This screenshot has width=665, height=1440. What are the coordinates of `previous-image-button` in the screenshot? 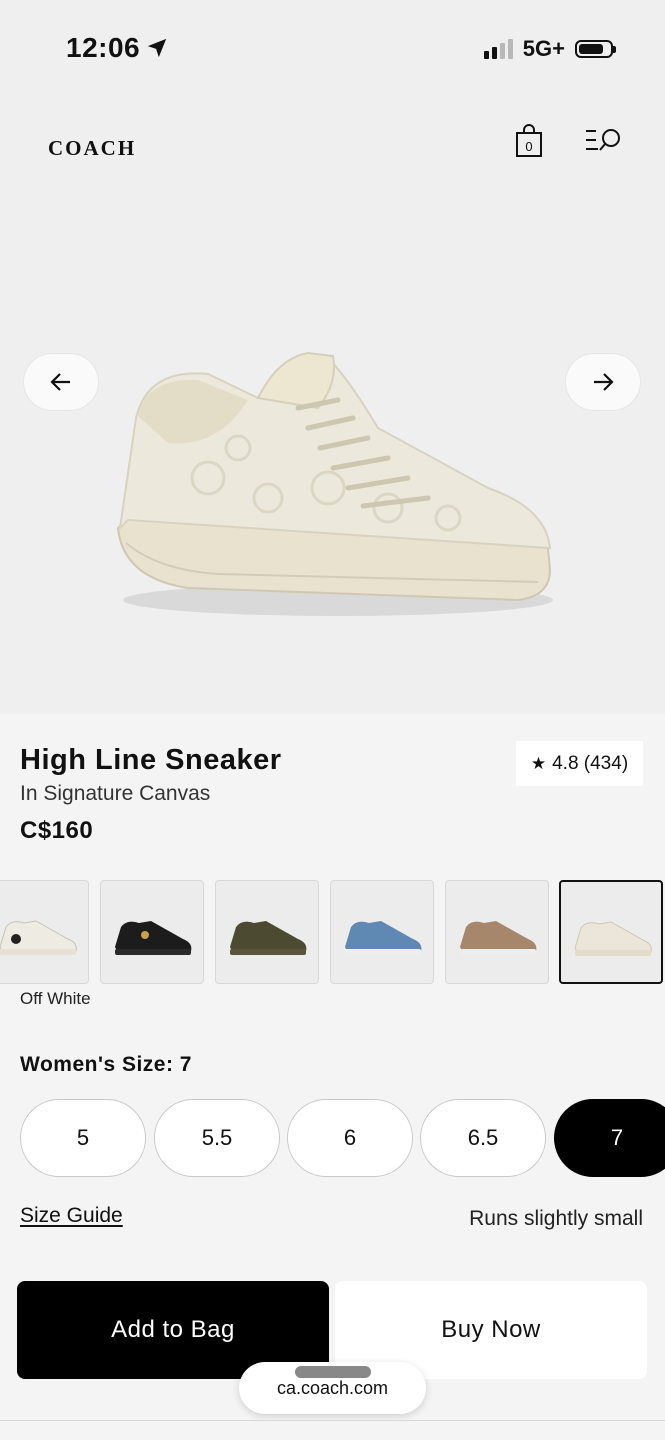 It's located at (61, 382).